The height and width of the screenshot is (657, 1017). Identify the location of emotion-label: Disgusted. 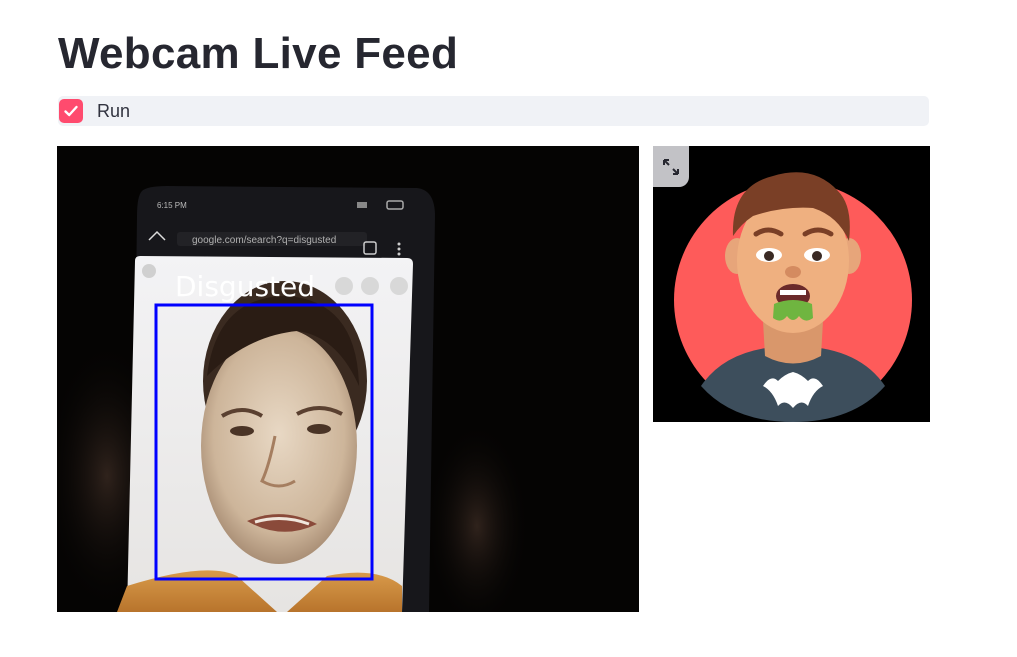
(245, 286).